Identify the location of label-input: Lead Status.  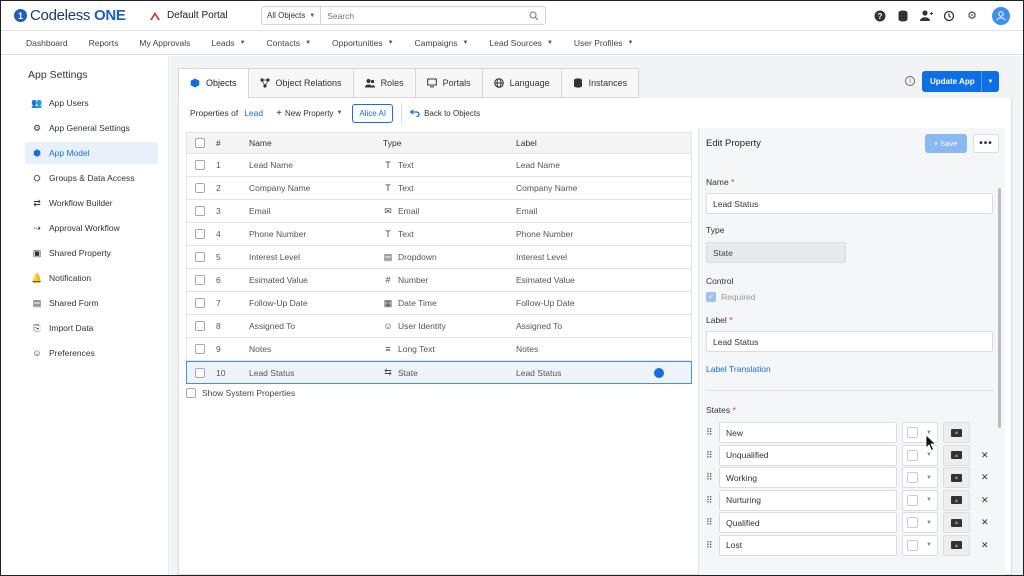
(849, 341).